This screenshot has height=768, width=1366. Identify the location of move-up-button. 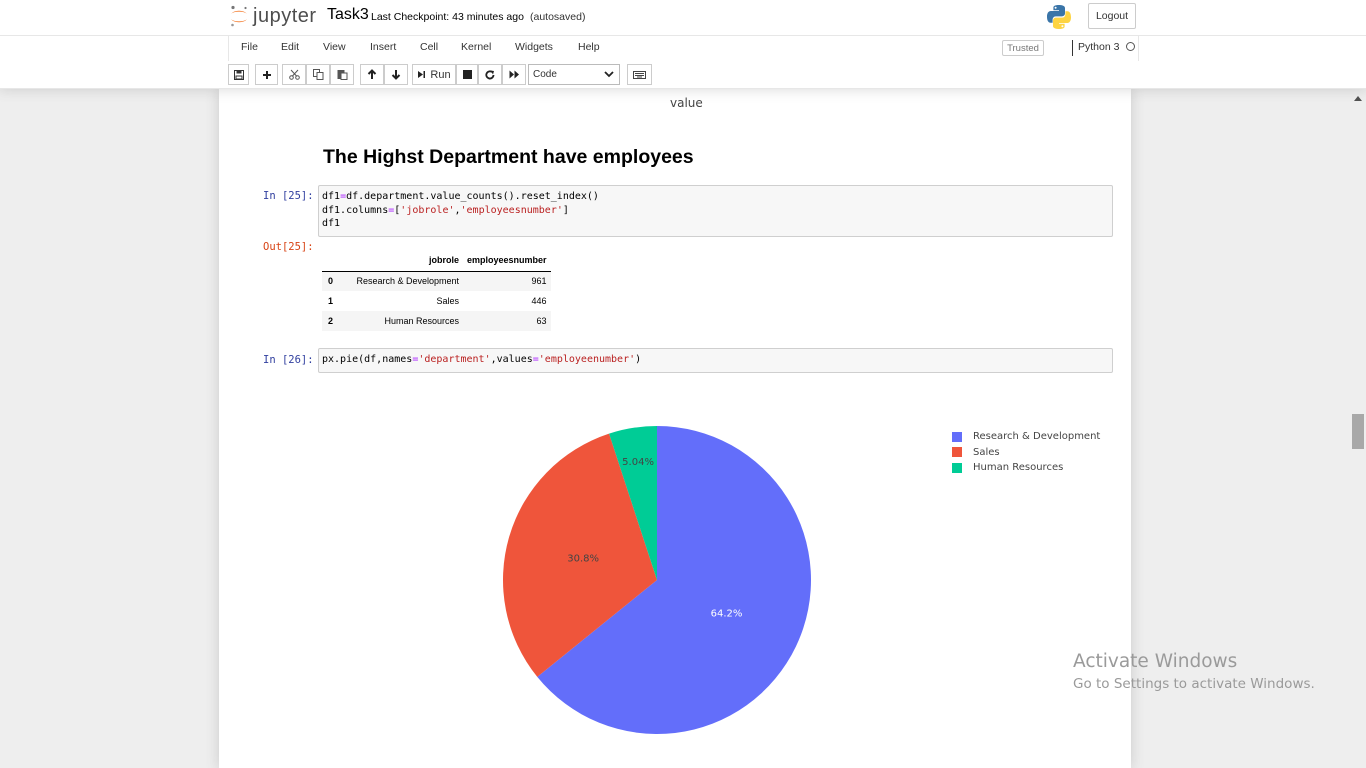
(372, 74).